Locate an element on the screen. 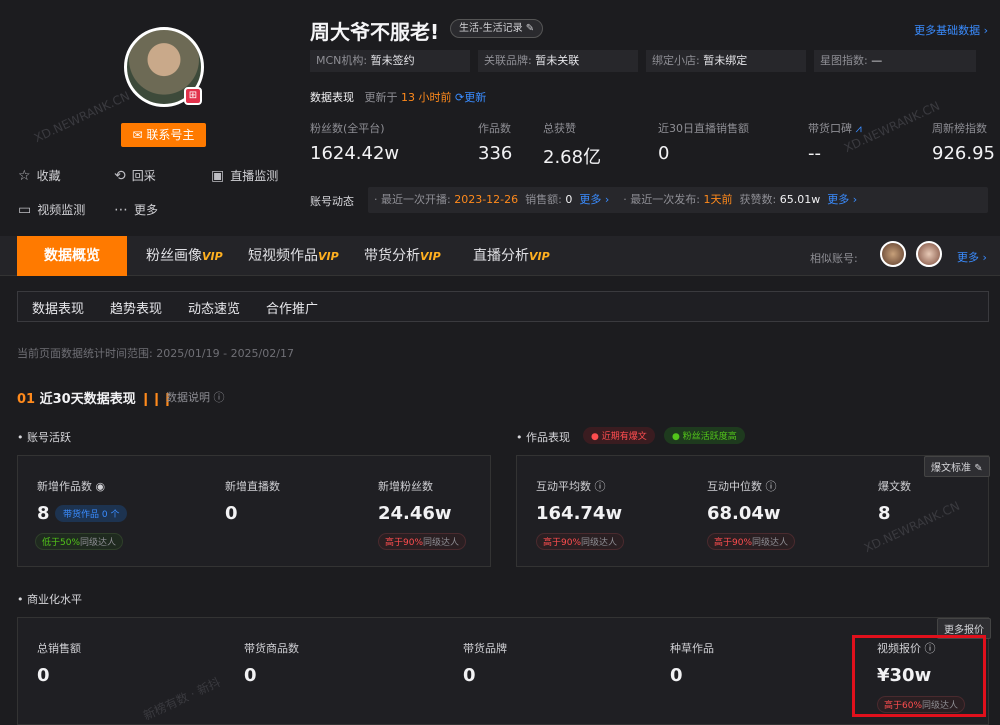 This screenshot has height=725, width=1000. similar-more-link: 更多 › is located at coordinates (972, 257).